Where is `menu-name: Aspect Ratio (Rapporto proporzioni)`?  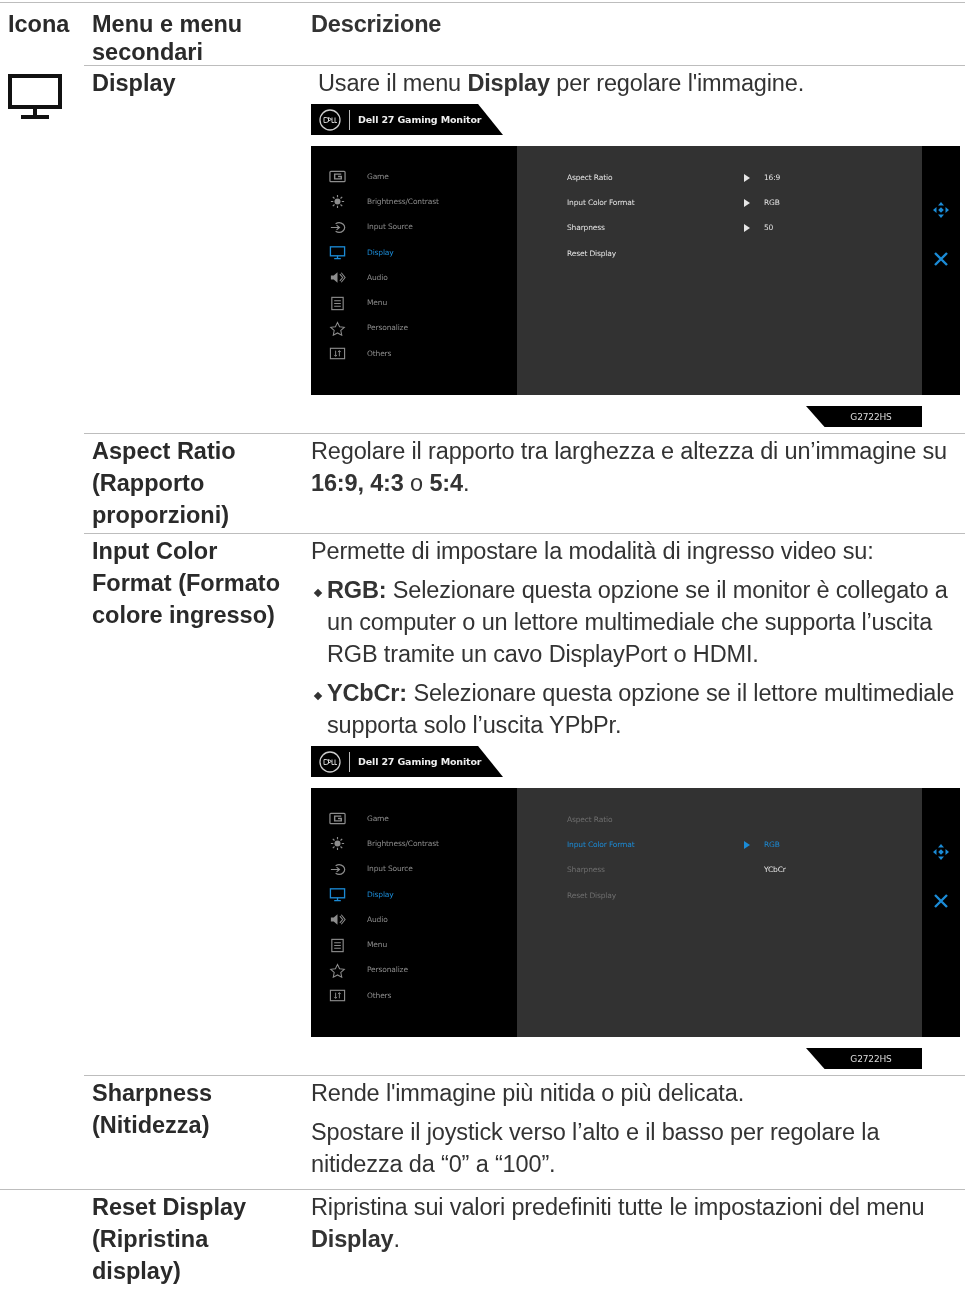 menu-name: Aspect Ratio (Rapporto proporzioni) is located at coordinates (164, 483).